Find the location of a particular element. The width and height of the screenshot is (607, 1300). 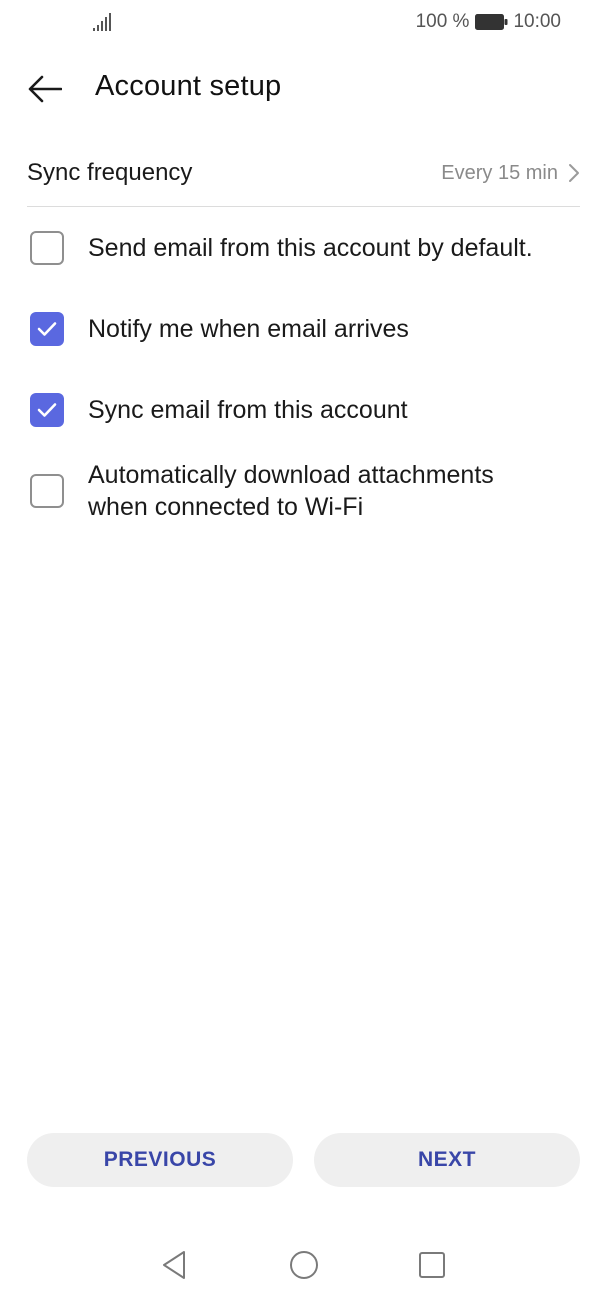

option-send-email-default: Send email from this account by default. is located at coordinates (310, 248).